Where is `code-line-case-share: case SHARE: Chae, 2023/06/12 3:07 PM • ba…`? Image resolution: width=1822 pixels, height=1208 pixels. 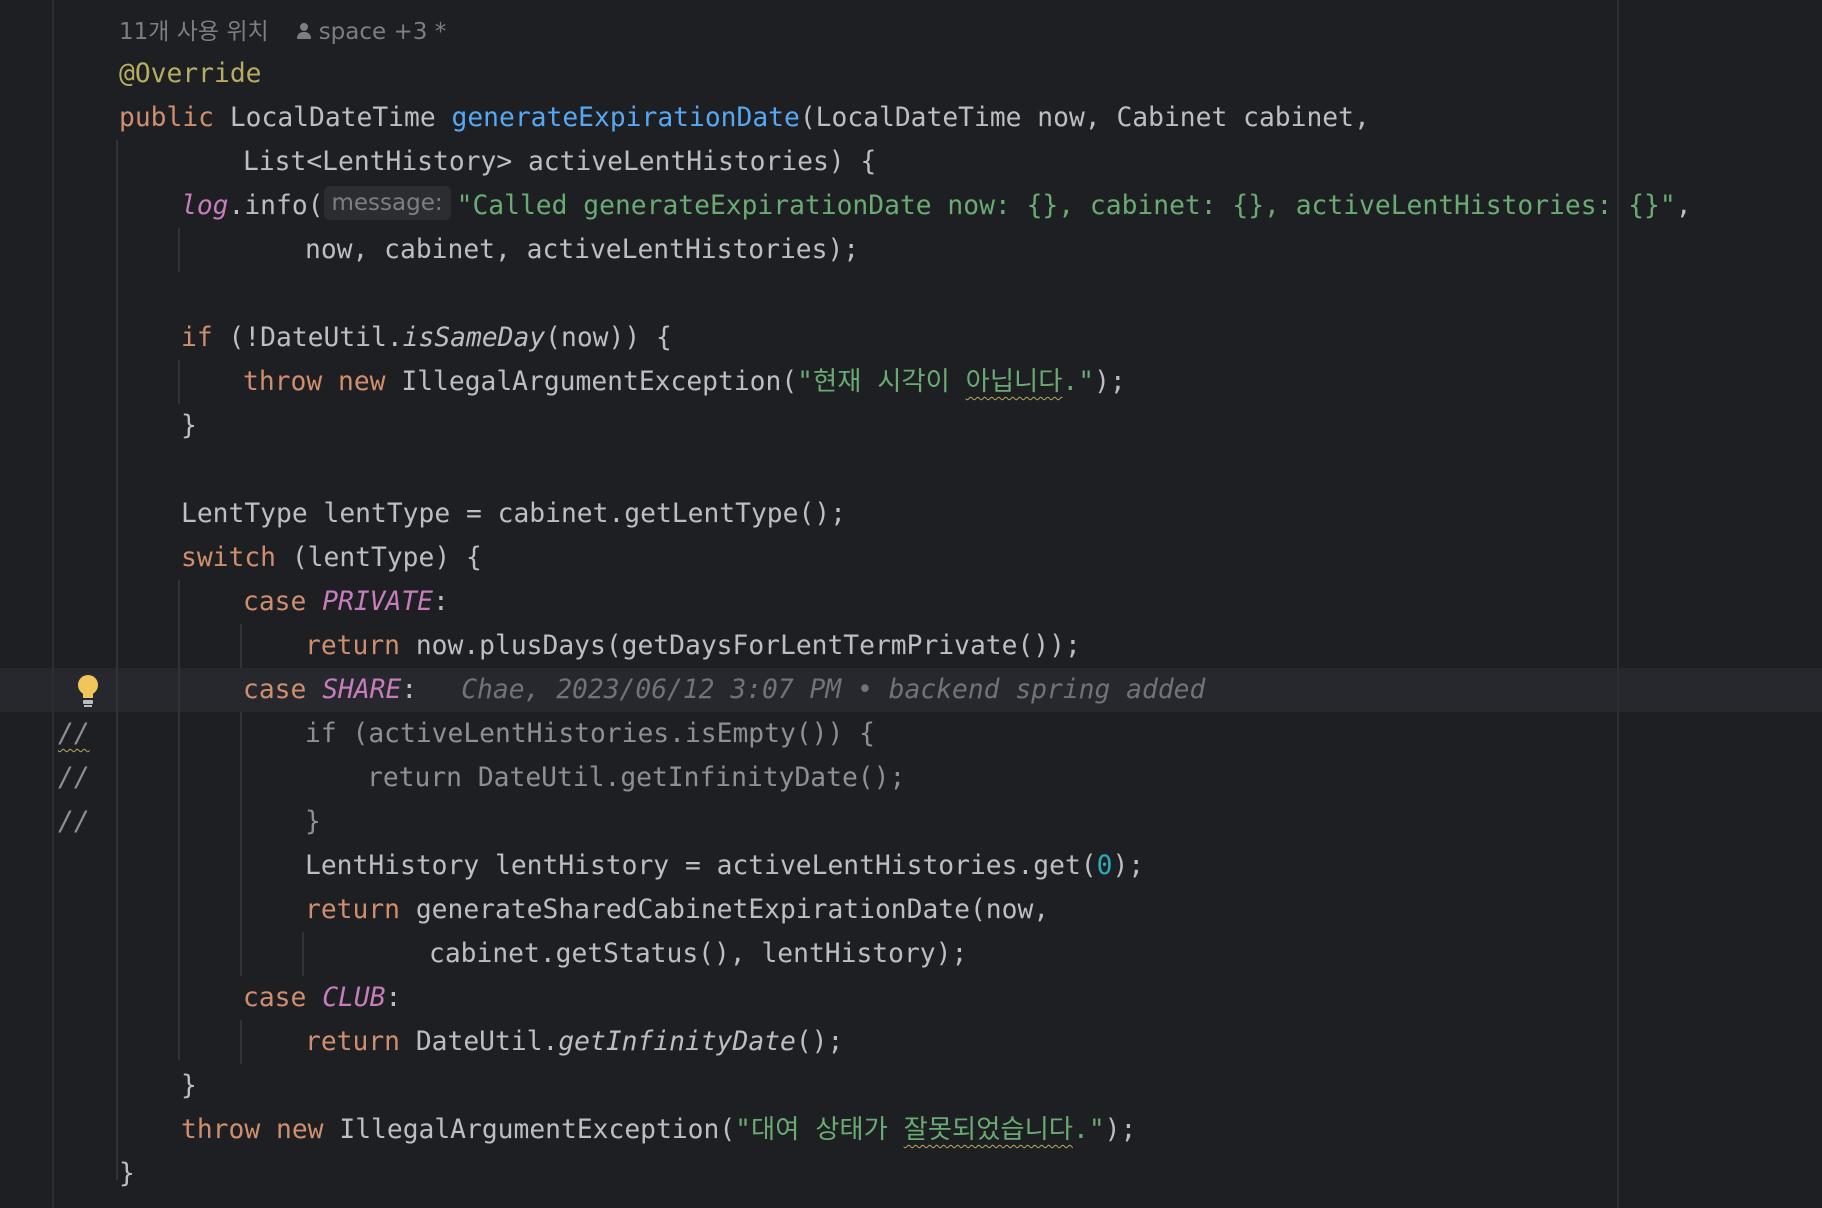
code-line-case-share: case SHARE: Chae, 2023/06/12 3:07 PM • ba… is located at coordinates (724, 690).